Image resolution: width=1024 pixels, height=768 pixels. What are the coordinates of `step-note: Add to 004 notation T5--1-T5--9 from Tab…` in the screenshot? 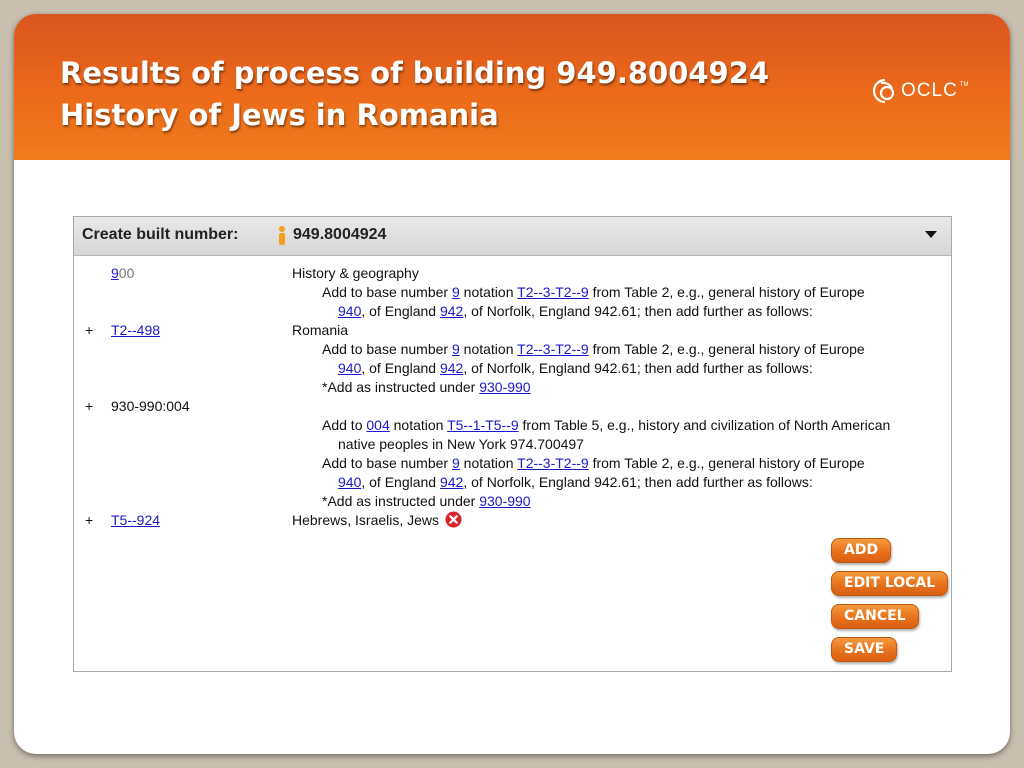 It's located at (606, 425).